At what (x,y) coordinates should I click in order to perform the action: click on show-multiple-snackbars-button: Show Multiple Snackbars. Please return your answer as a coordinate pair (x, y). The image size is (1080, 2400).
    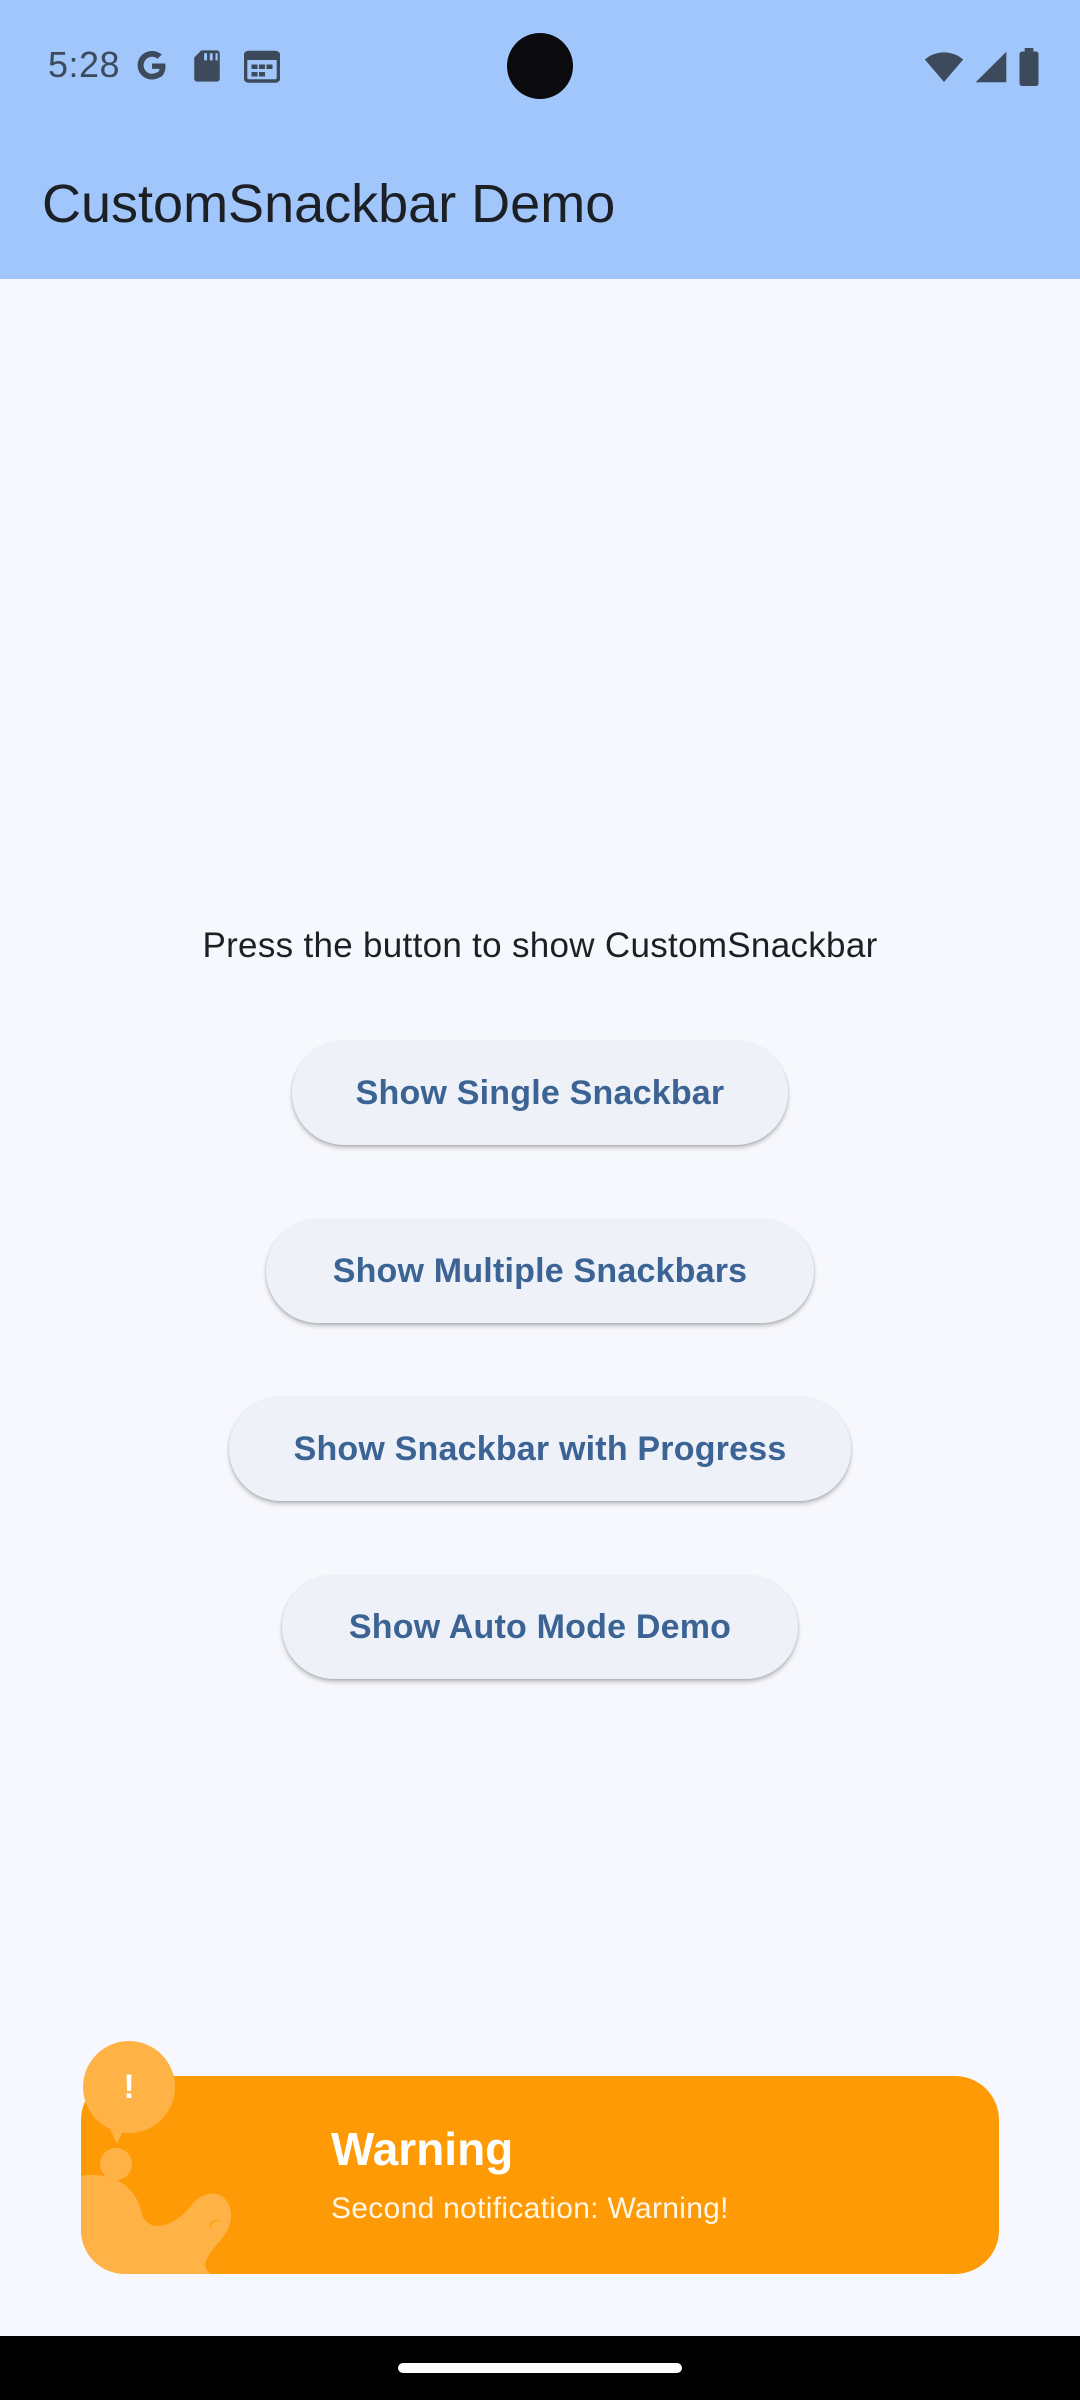
    Looking at the image, I should click on (540, 1271).